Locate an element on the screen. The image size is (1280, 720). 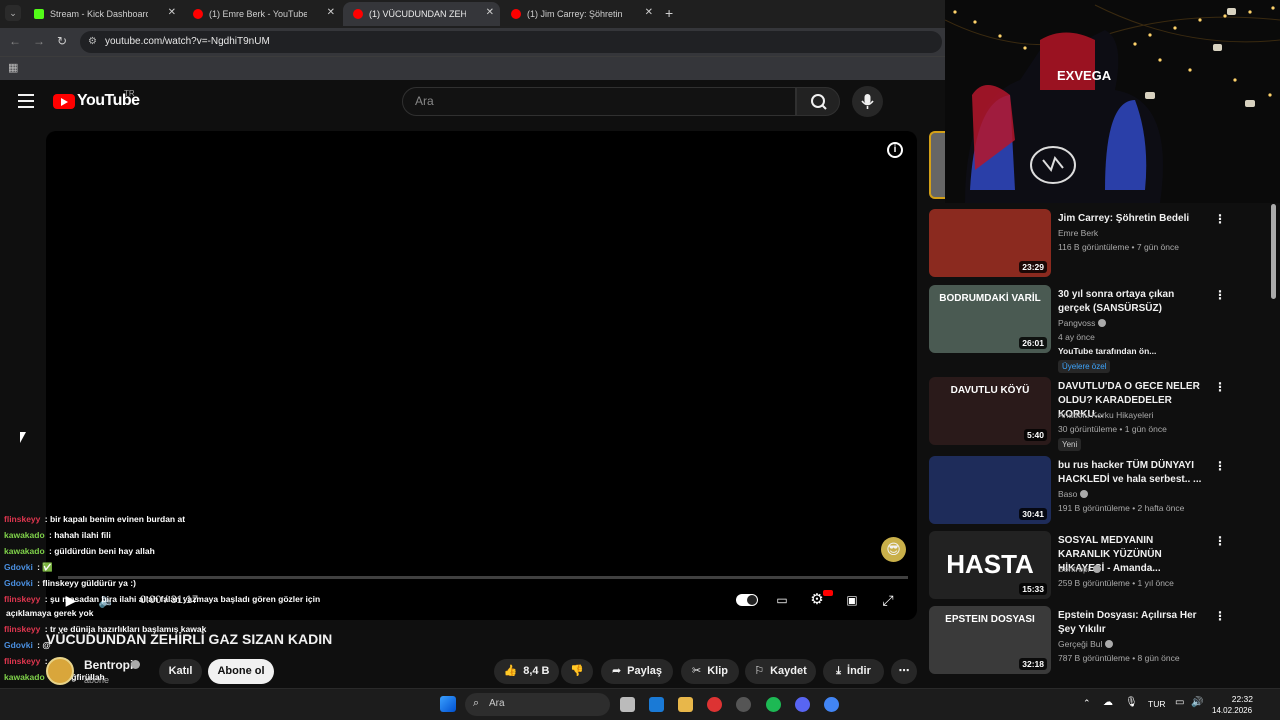
video-thumbnail: EPSTEIN DOSYASI 32:18 is located at coordinates (990, 640).